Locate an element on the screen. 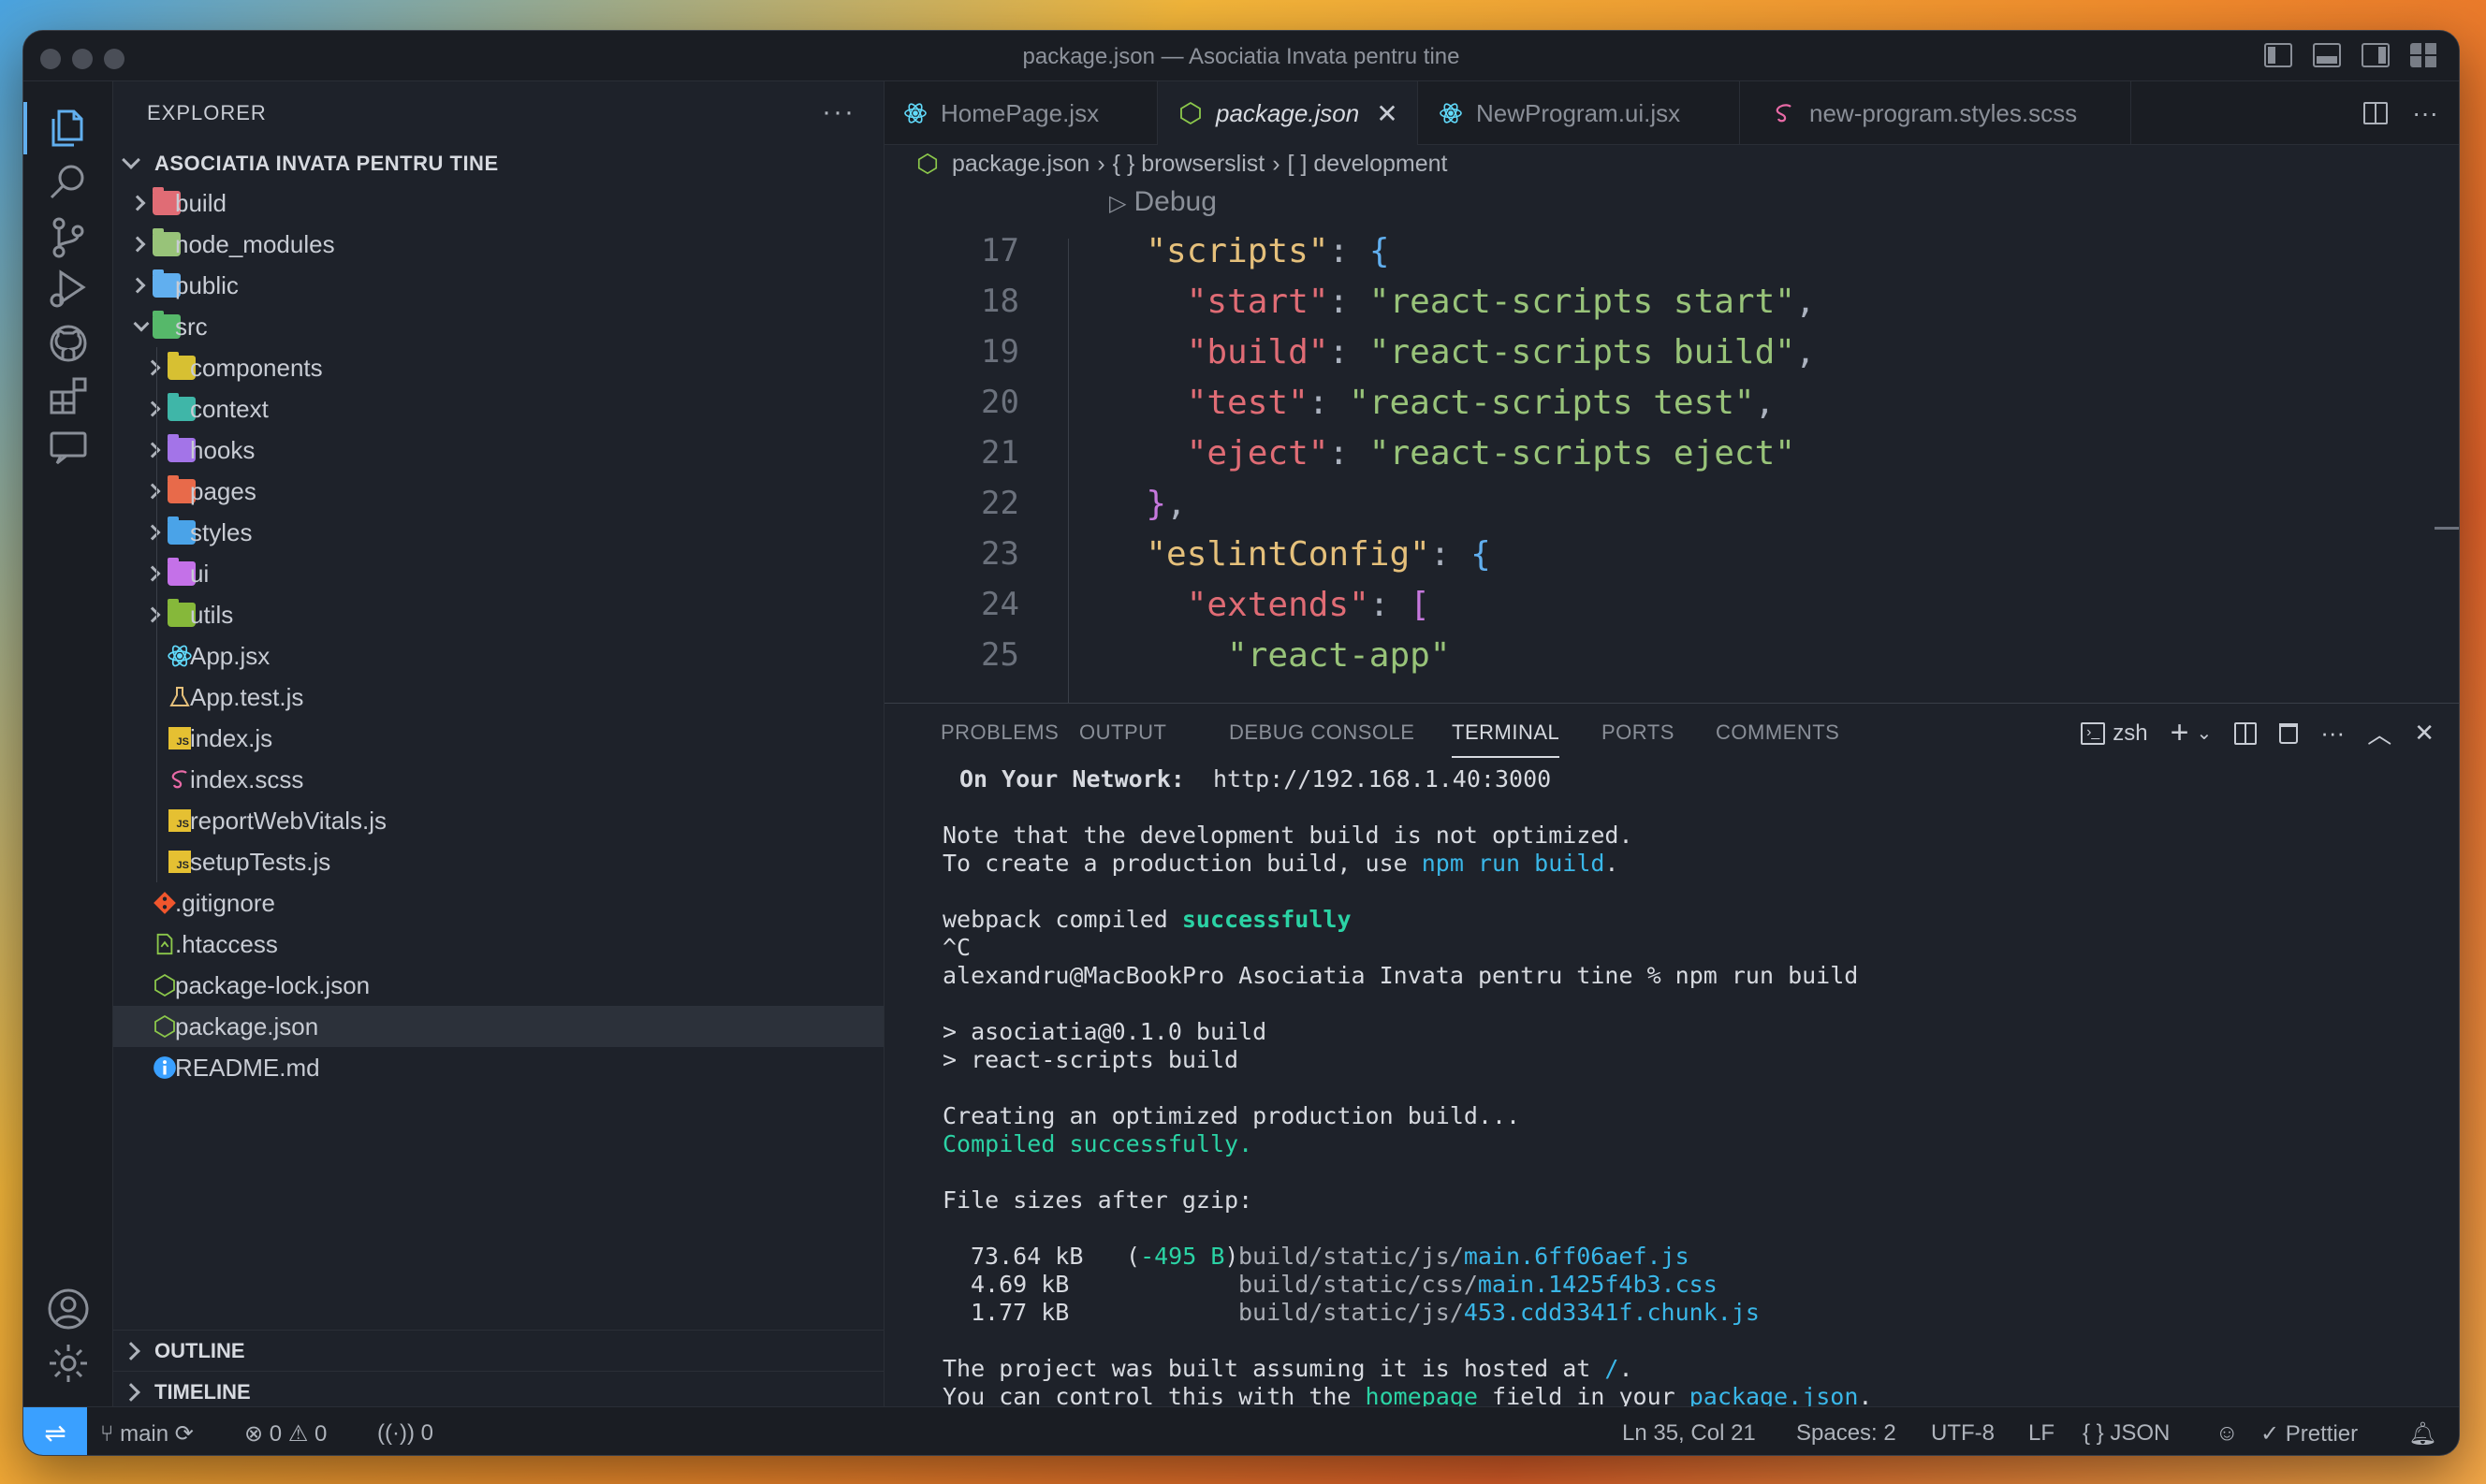 The image size is (2486, 1484). settings-gear-icon is located at coordinates (68, 1363).